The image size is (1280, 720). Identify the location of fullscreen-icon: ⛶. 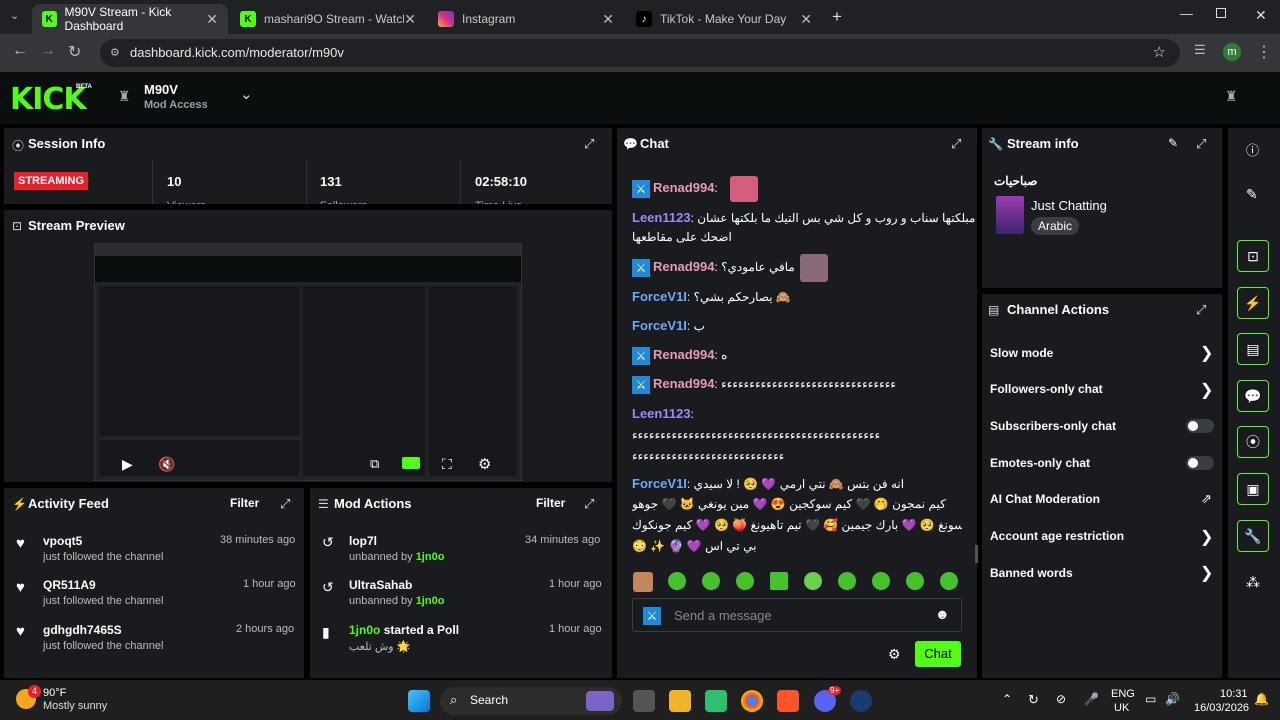
(447, 464).